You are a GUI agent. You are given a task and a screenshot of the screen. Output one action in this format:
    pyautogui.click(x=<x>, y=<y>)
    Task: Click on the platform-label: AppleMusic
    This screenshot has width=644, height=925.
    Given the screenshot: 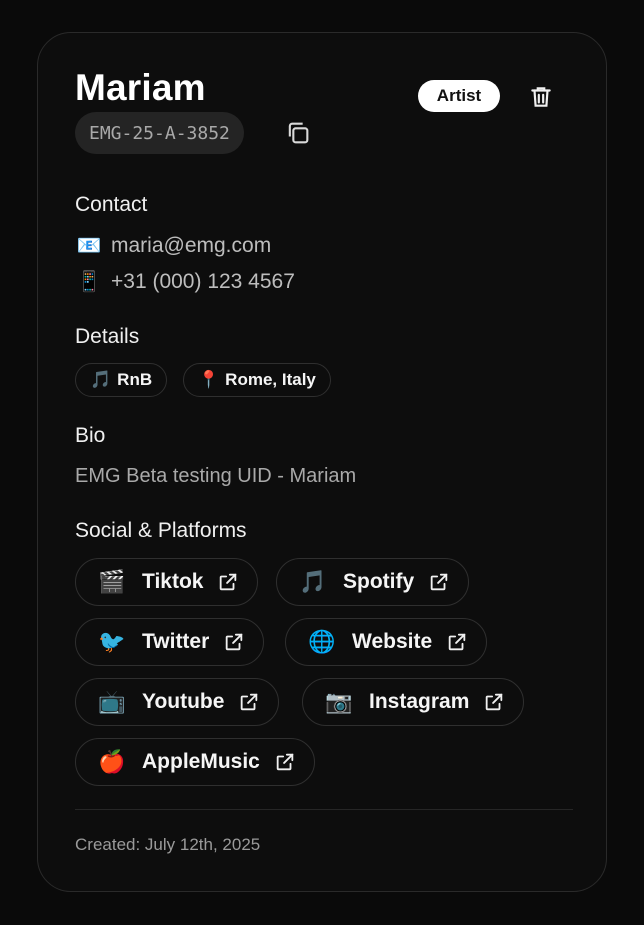 What is the action you would take?
    pyautogui.click(x=201, y=761)
    